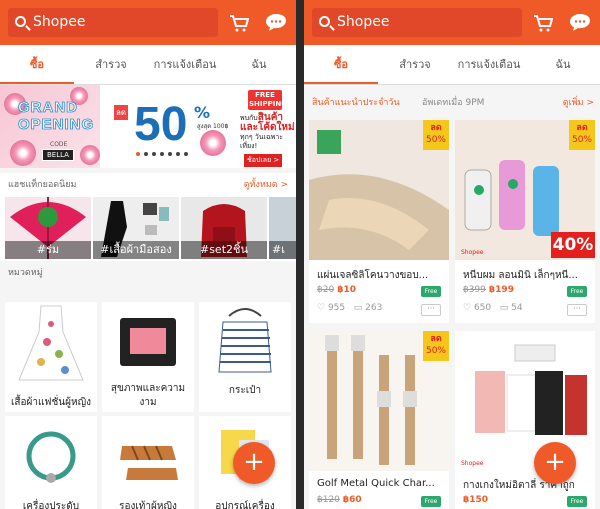  What do you see at coordinates (202, 112) in the screenshot?
I see `percent-sign: %` at bounding box center [202, 112].